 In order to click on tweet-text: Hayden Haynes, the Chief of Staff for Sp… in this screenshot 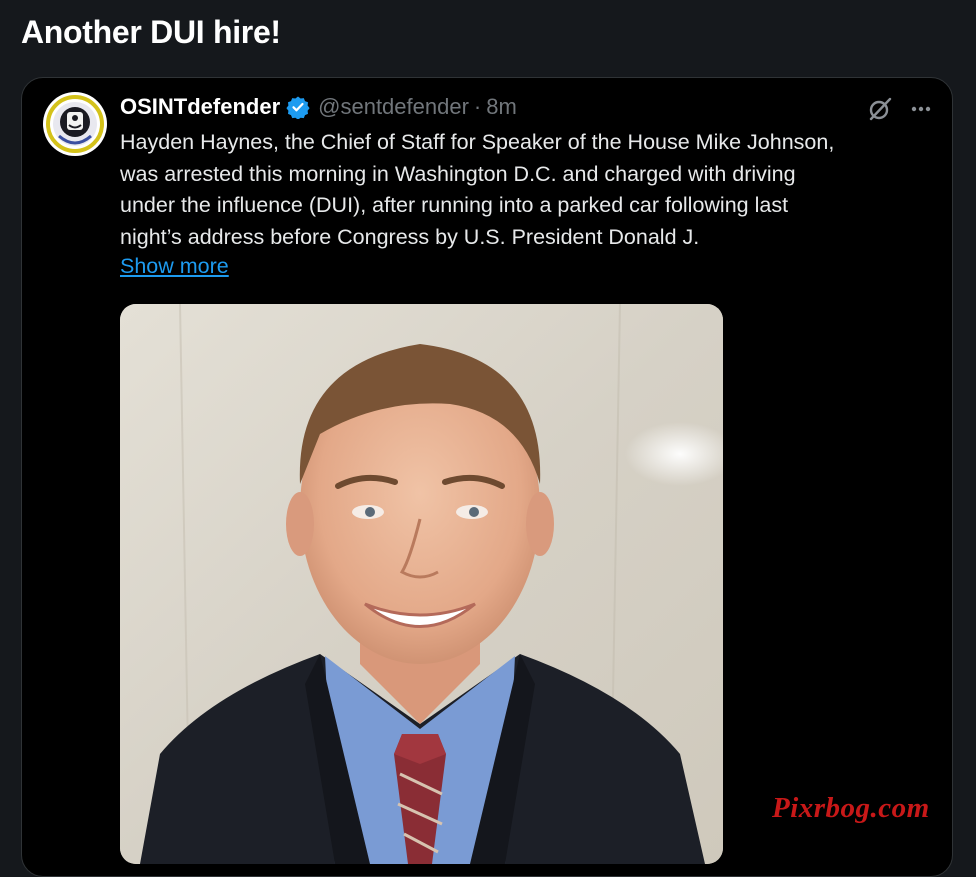, I will do `click(530, 190)`.